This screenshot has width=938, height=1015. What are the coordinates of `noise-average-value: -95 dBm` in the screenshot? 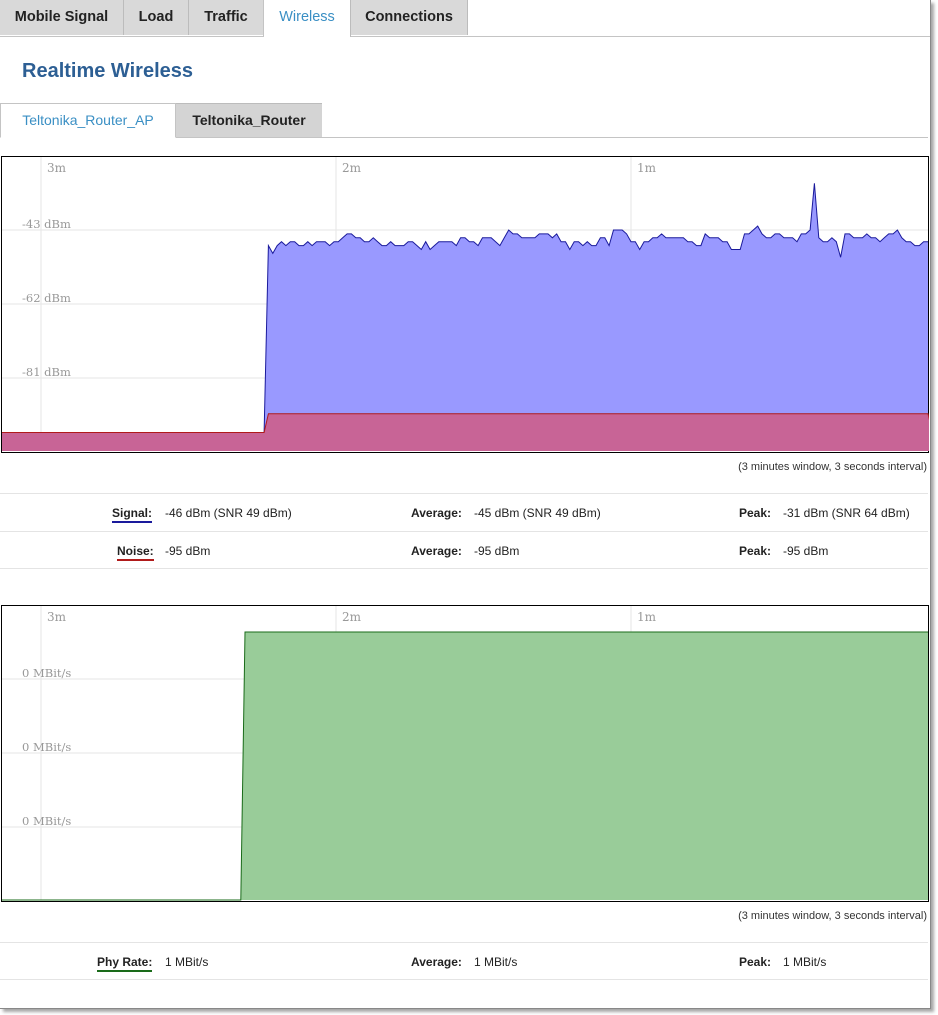 It's located at (497, 551).